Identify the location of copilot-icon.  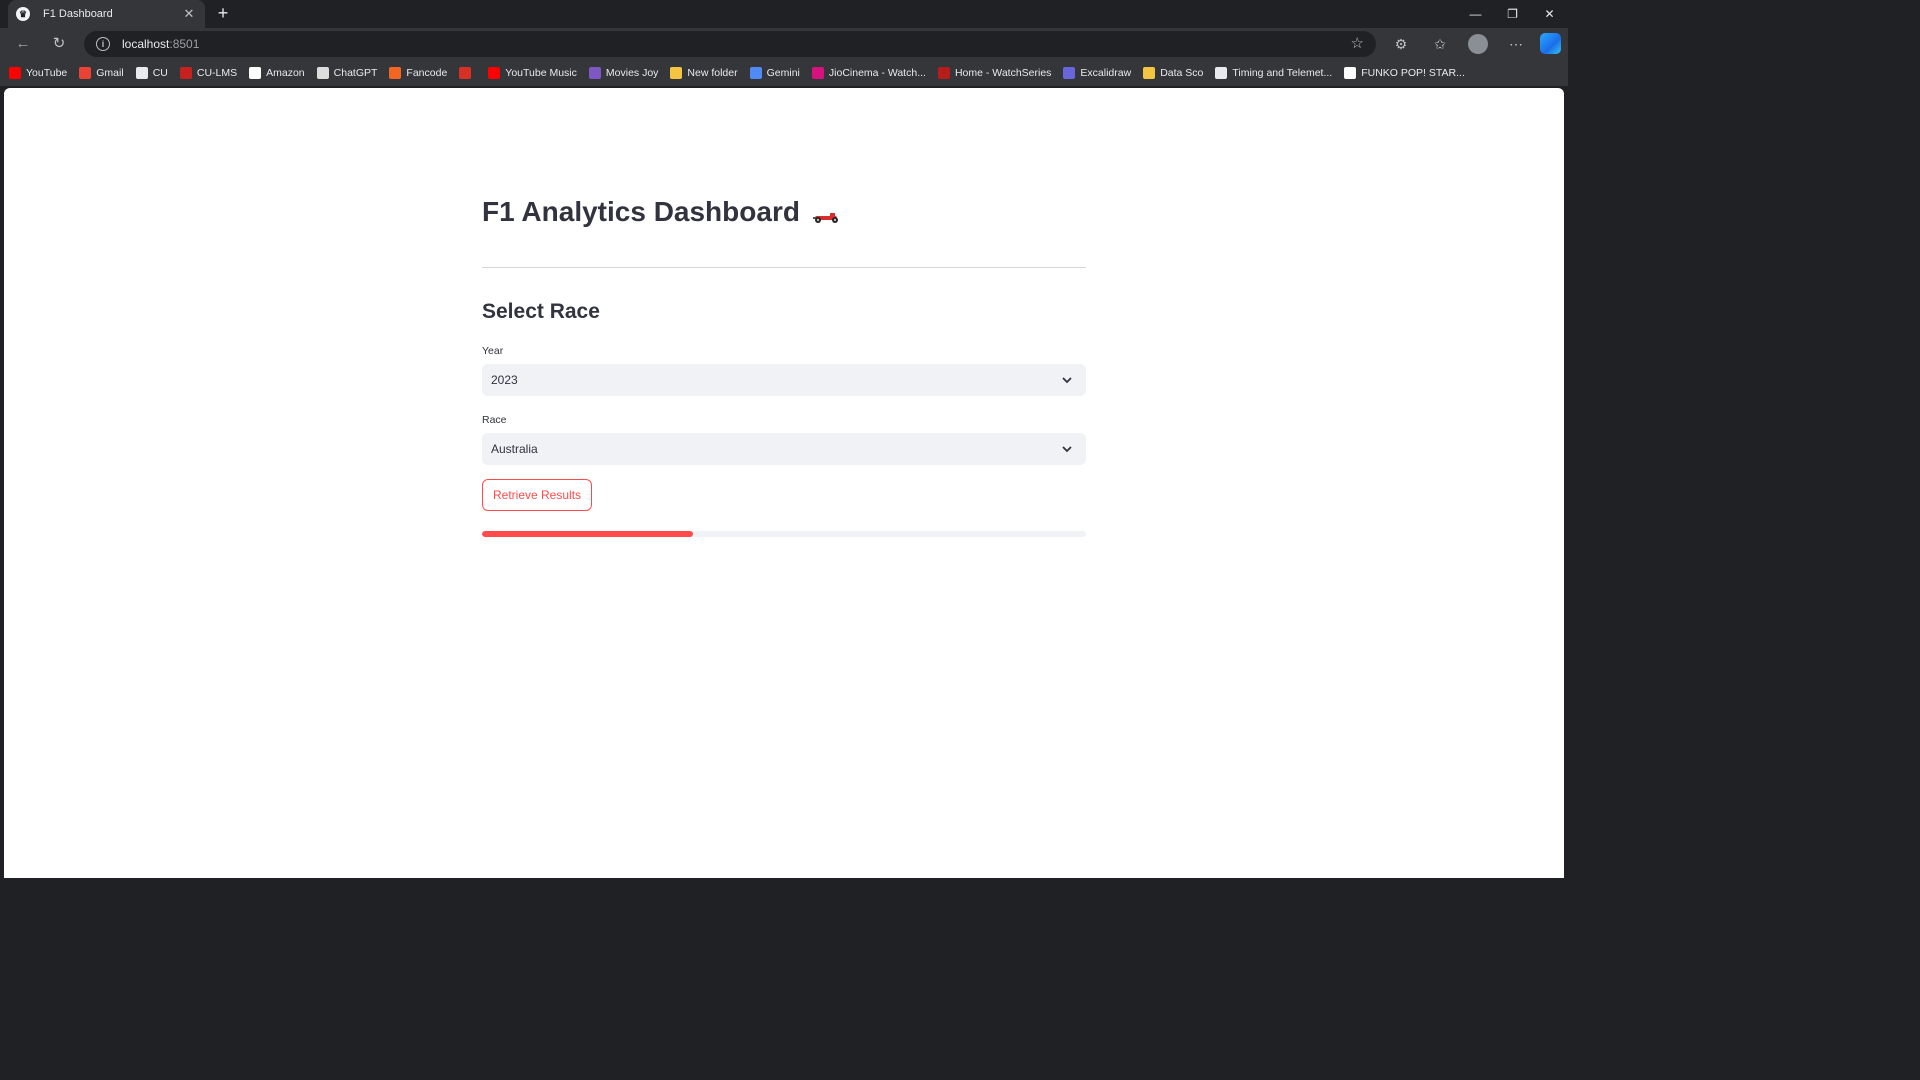
(1550, 43).